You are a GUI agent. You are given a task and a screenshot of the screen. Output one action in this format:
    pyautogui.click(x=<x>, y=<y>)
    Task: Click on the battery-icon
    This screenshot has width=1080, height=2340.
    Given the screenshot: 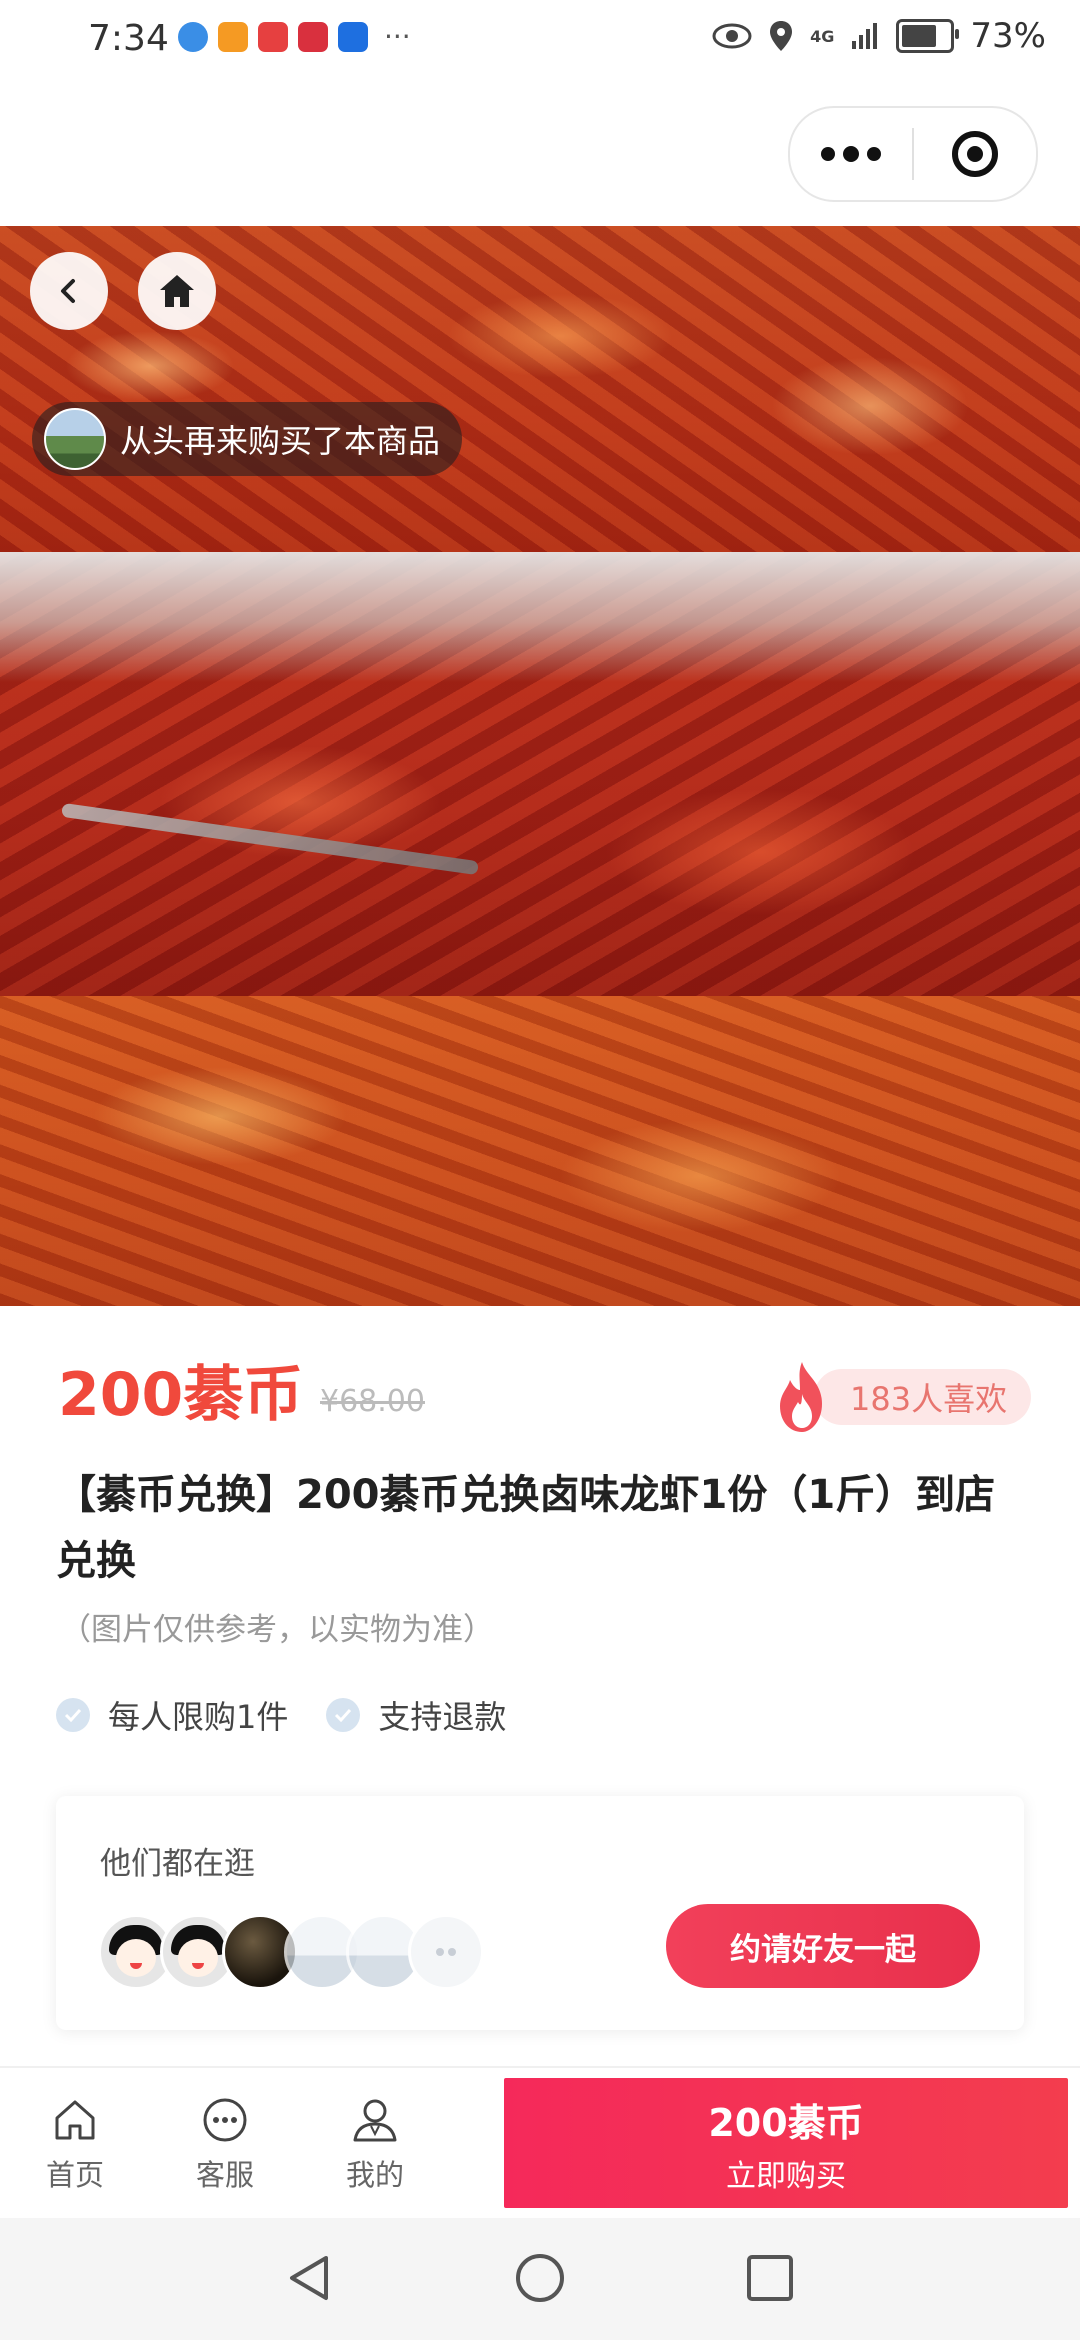 What is the action you would take?
    pyautogui.click(x=928, y=36)
    